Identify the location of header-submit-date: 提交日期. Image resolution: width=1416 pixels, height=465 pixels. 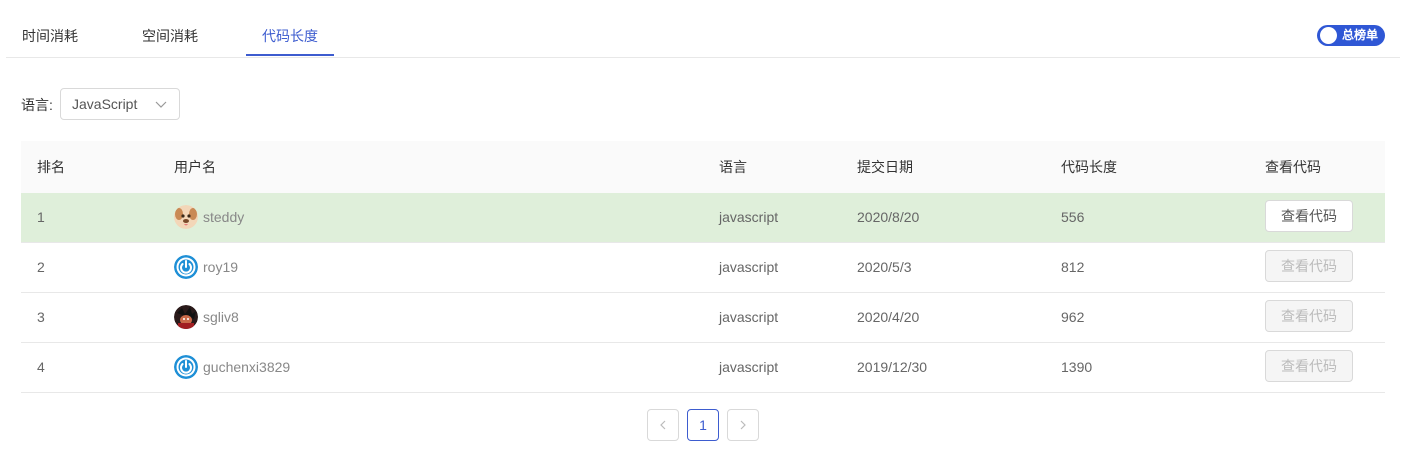
(885, 167).